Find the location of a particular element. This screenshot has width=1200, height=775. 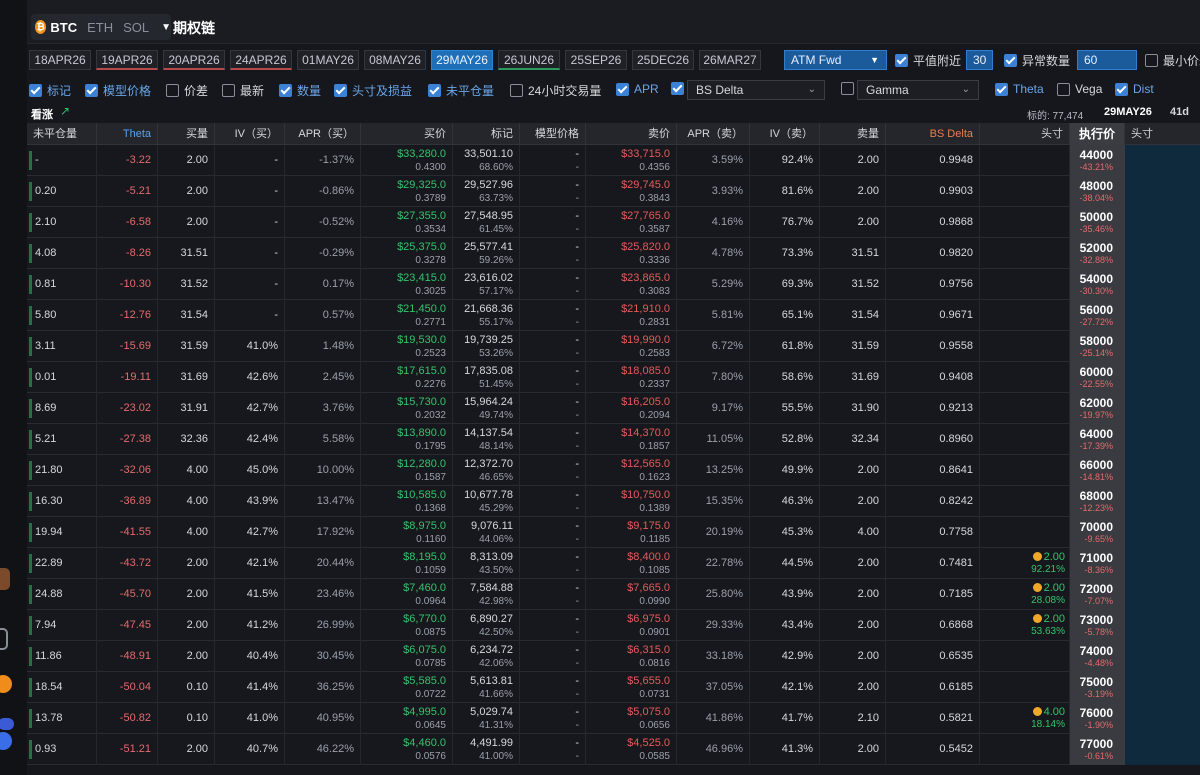

cell-bid: $27,355.0 0.3534 is located at coordinates (407, 222).